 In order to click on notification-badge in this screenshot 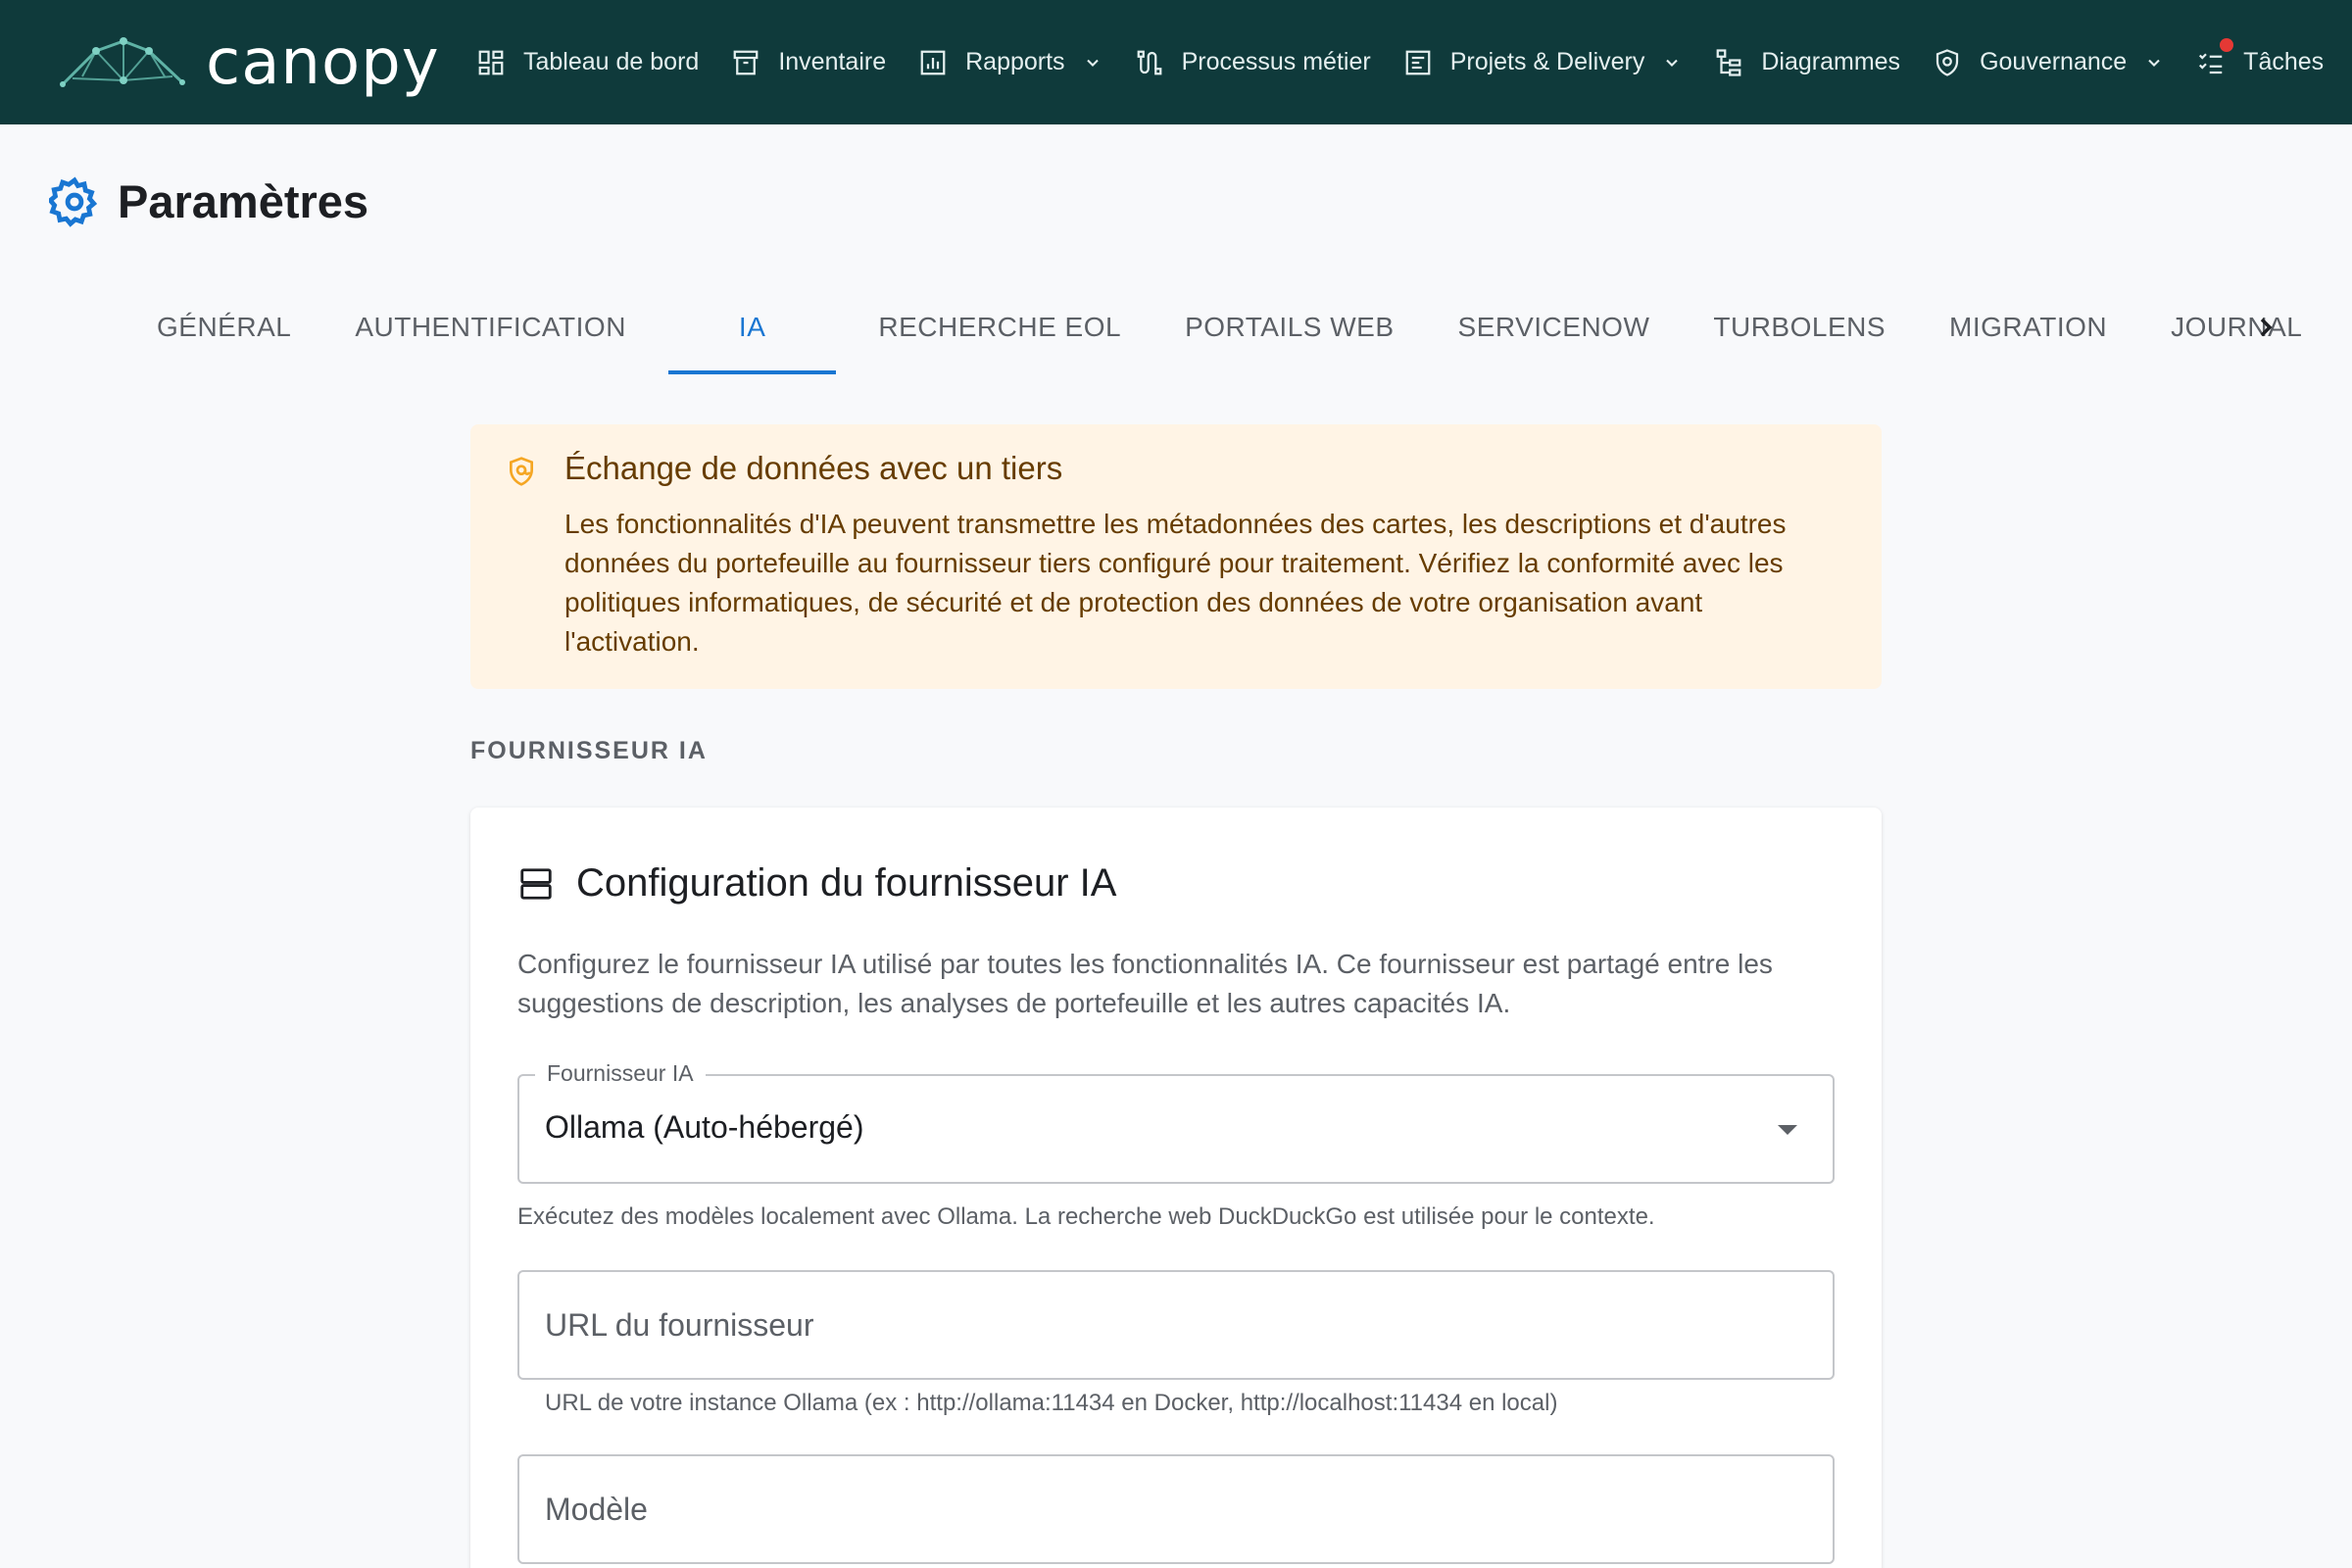, I will do `click(2227, 44)`.